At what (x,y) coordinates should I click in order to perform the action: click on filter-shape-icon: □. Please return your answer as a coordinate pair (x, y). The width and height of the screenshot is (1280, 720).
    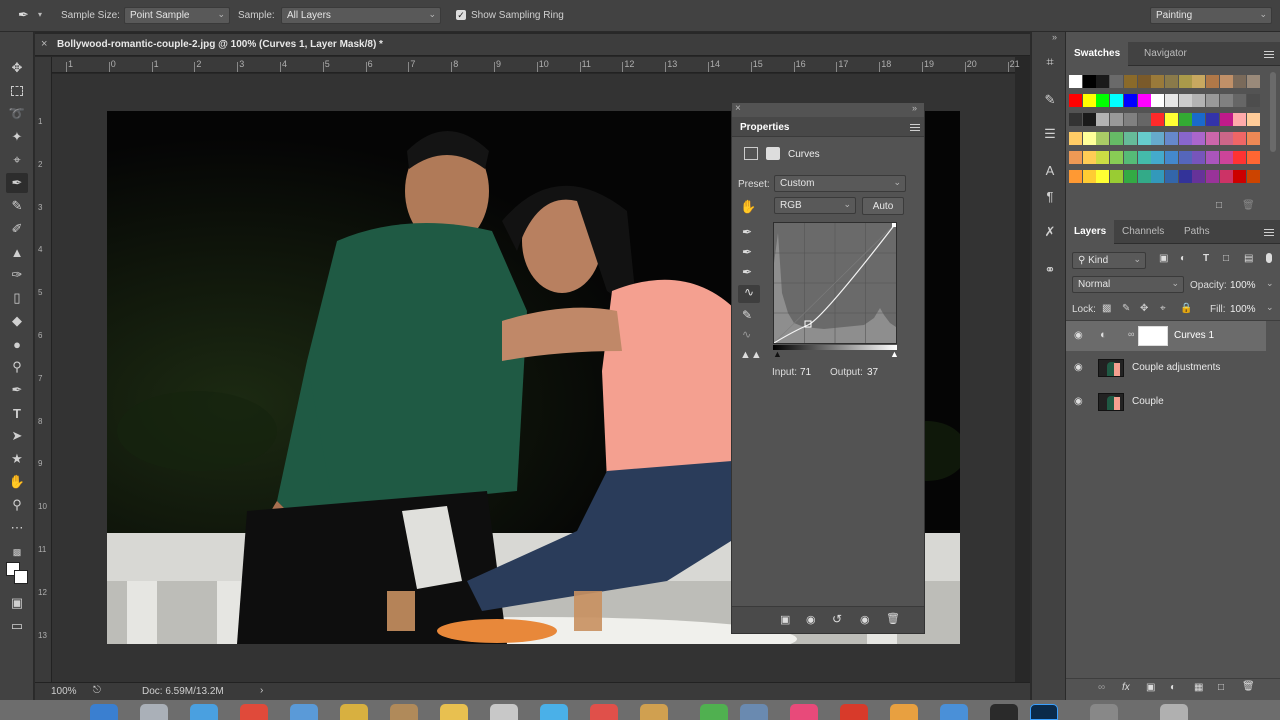
    Looking at the image, I should click on (1226, 258).